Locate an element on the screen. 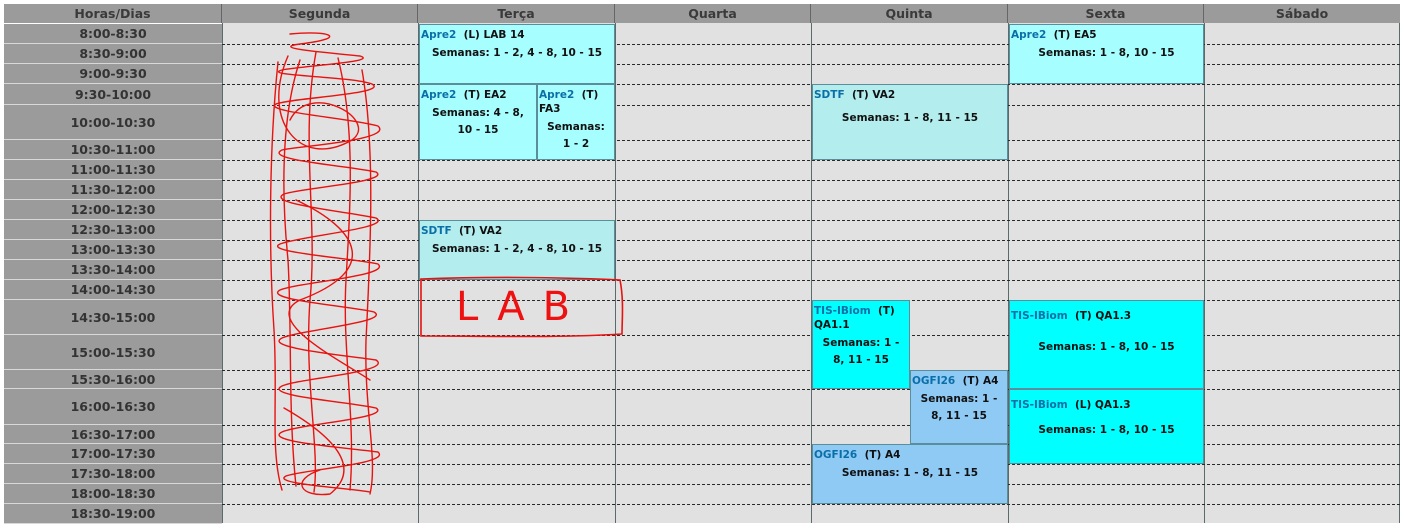 The width and height of the screenshot is (1404, 530). column-quarta is located at coordinates (713, 273).